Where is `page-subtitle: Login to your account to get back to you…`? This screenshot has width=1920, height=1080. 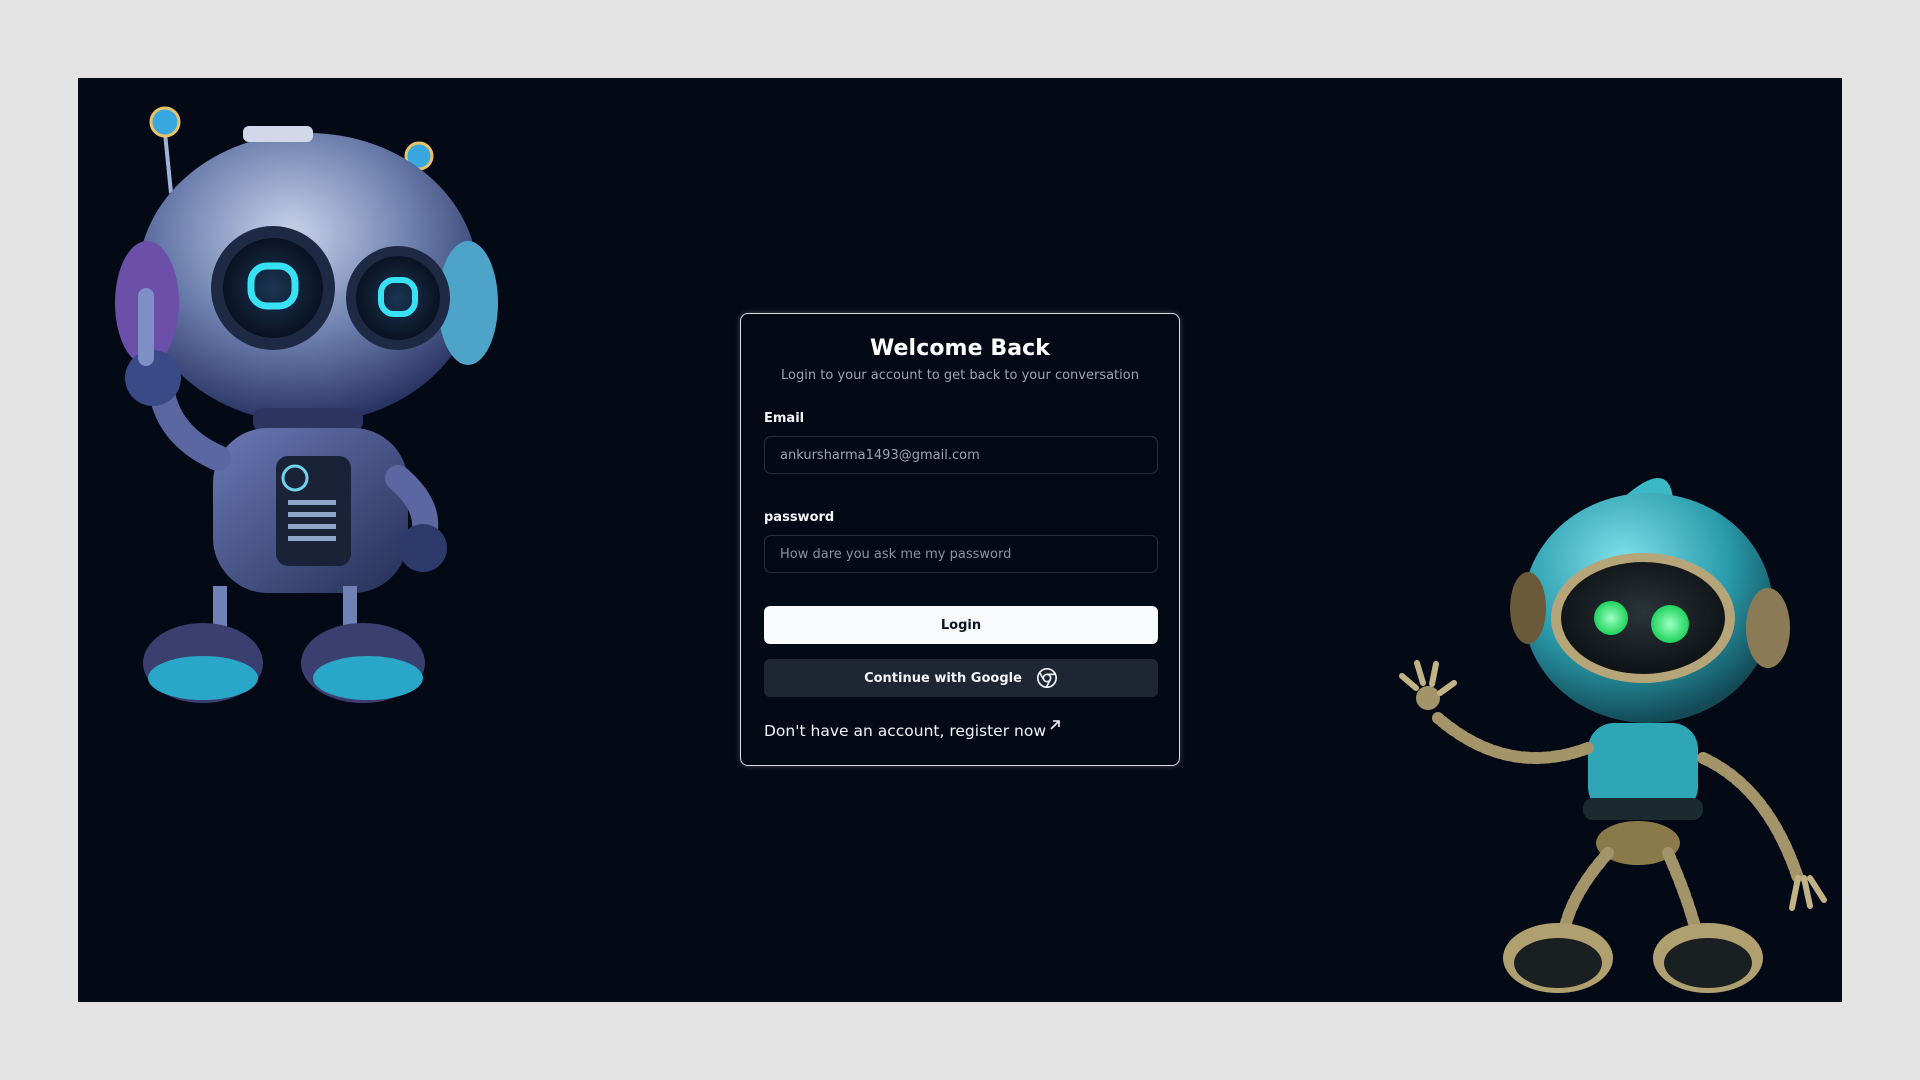 page-subtitle: Login to your account to get back to you… is located at coordinates (960, 375).